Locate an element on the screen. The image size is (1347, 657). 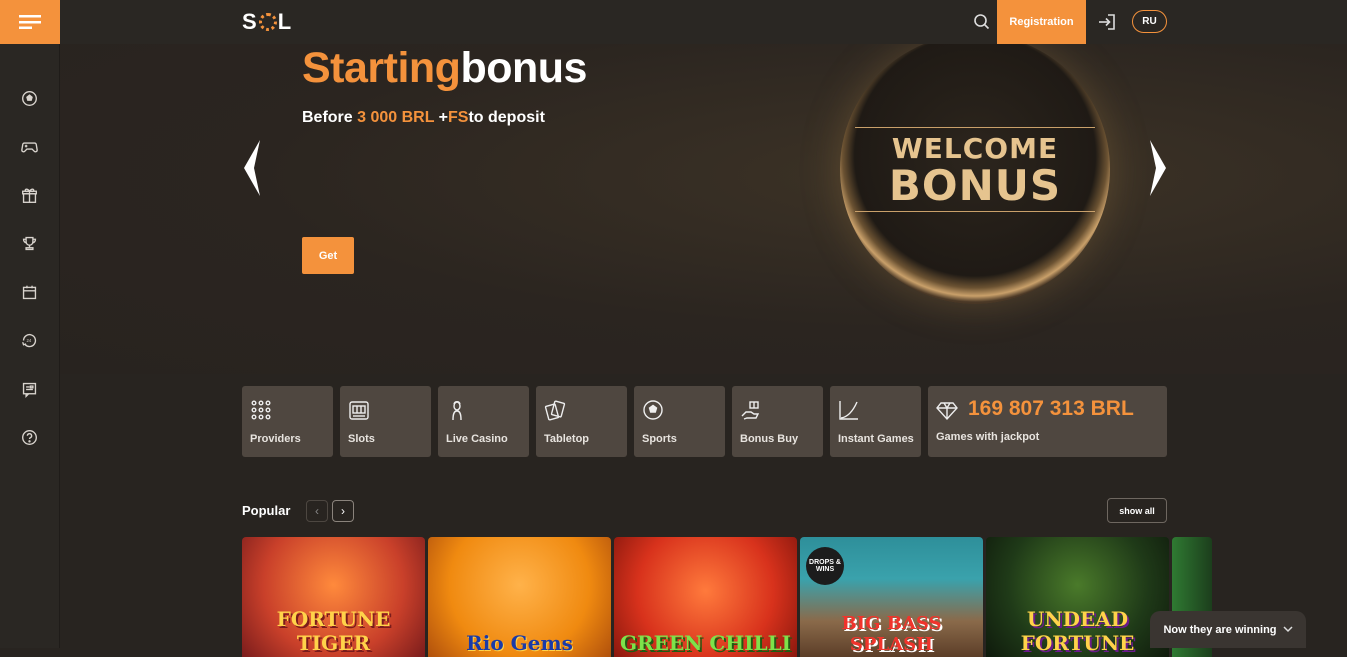
hero-title-white: bonus is located at coordinates (523, 68).